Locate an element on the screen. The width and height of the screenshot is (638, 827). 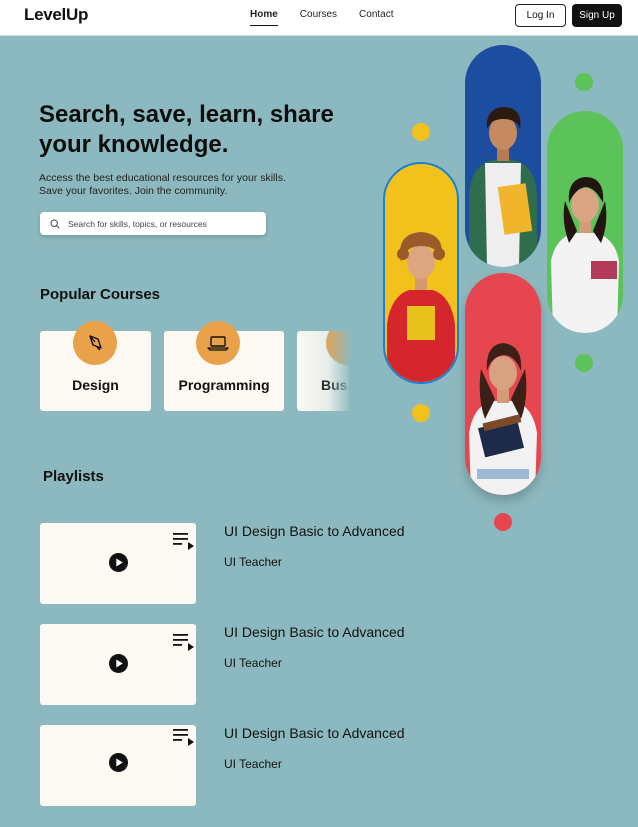
nav-link-courses: Courses is located at coordinates (318, 17).